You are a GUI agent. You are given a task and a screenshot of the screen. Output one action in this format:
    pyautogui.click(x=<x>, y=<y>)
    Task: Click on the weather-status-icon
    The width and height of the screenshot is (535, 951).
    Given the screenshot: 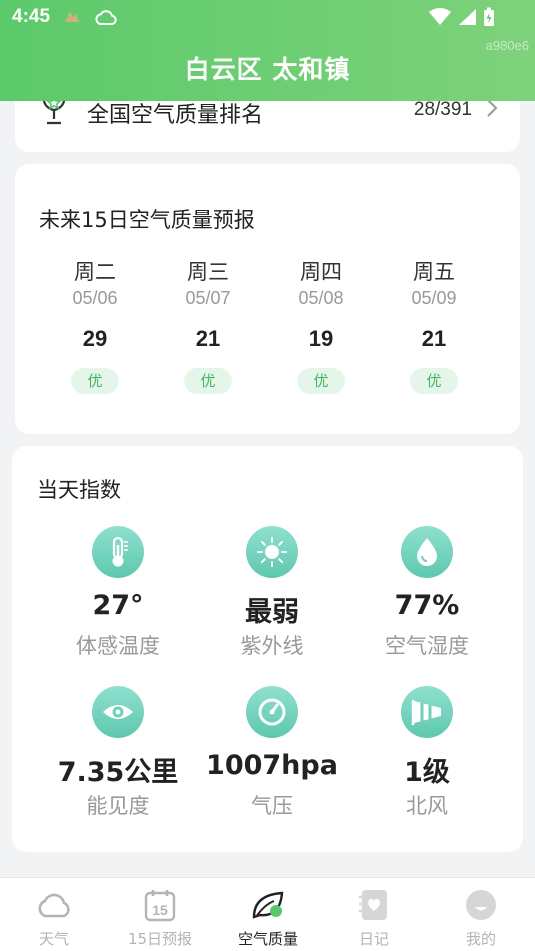 What is the action you would take?
    pyautogui.click(x=106, y=20)
    